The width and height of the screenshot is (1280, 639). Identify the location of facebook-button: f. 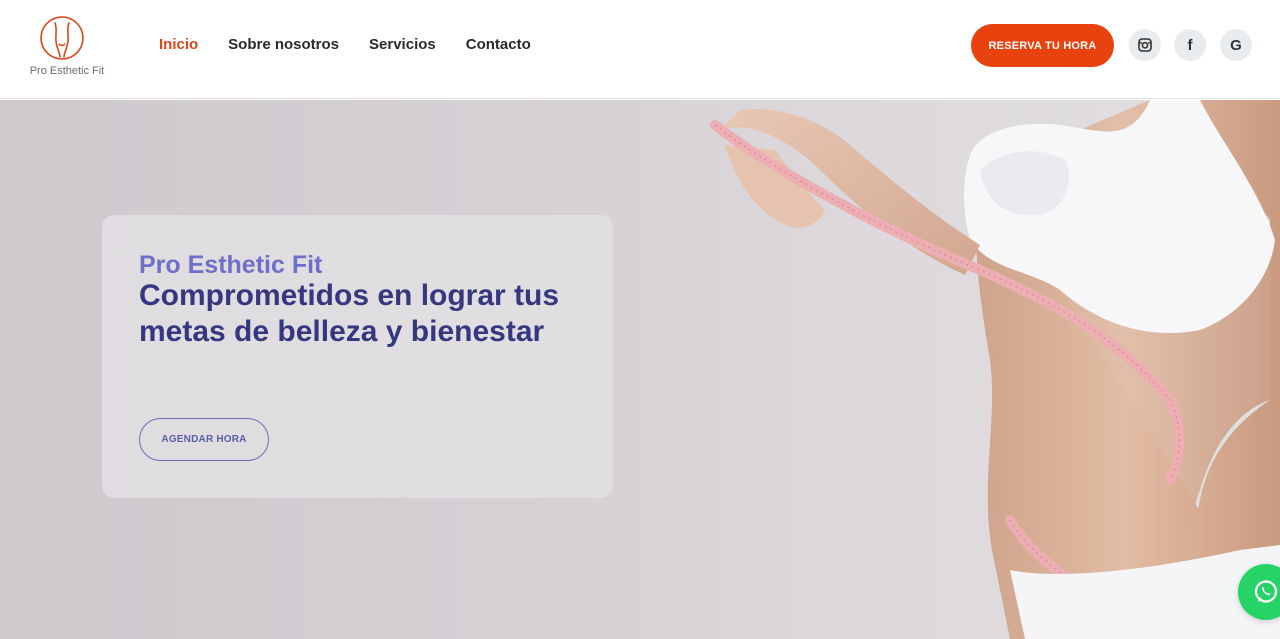
(1190, 45).